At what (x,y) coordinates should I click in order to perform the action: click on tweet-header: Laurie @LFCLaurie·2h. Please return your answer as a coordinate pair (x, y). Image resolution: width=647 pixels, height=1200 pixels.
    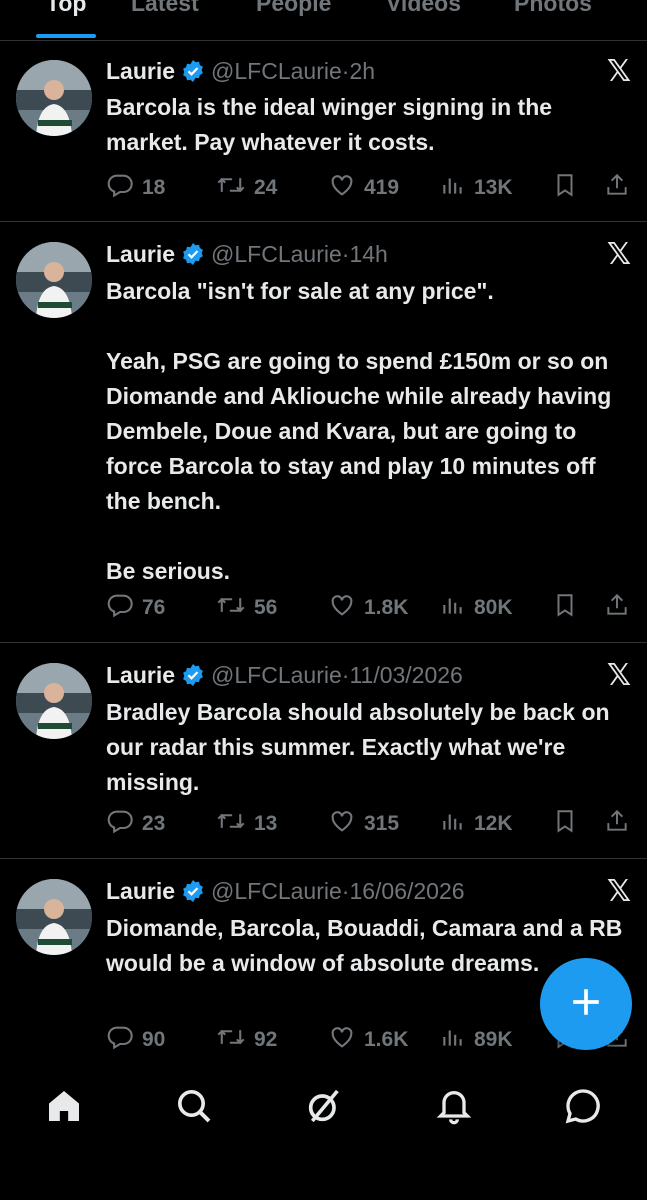
    Looking at the image, I should click on (240, 73).